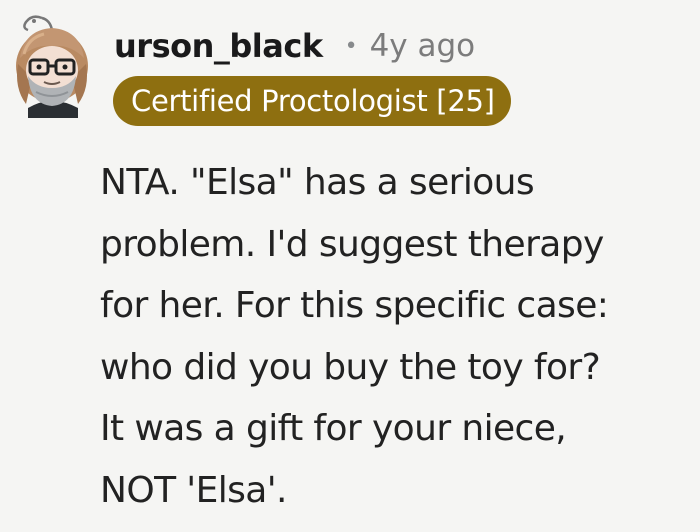  What do you see at coordinates (312, 101) in the screenshot?
I see `user-flair-badge: Certified Proctologist [25]` at bounding box center [312, 101].